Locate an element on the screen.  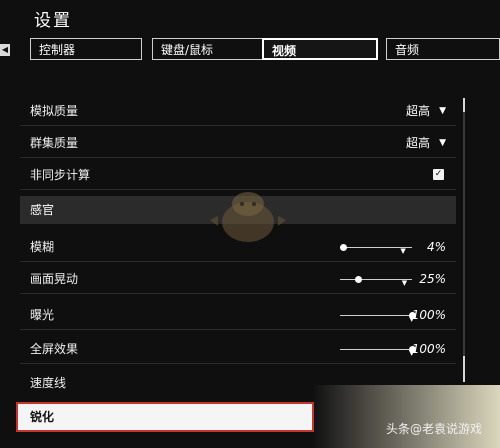
setting-label: 曝光 is located at coordinates (42, 315).